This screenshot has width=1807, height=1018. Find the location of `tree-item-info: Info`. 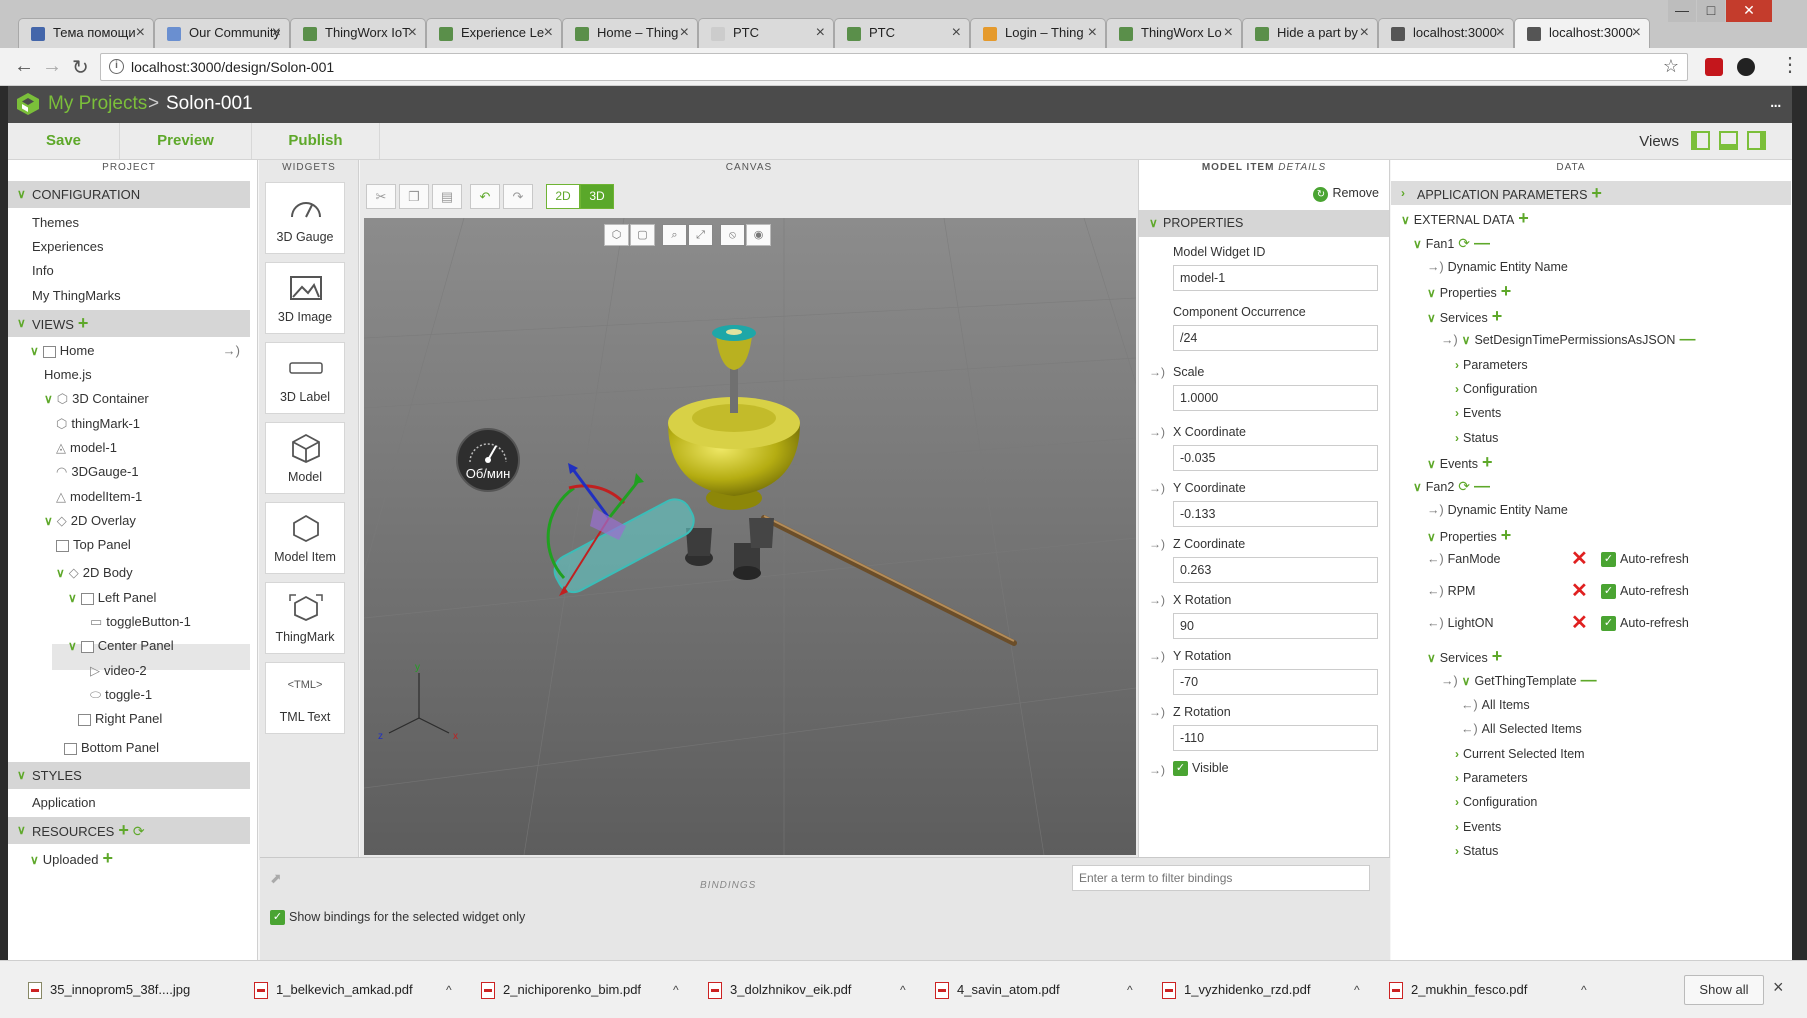

tree-item-info: Info is located at coordinates (43, 271).